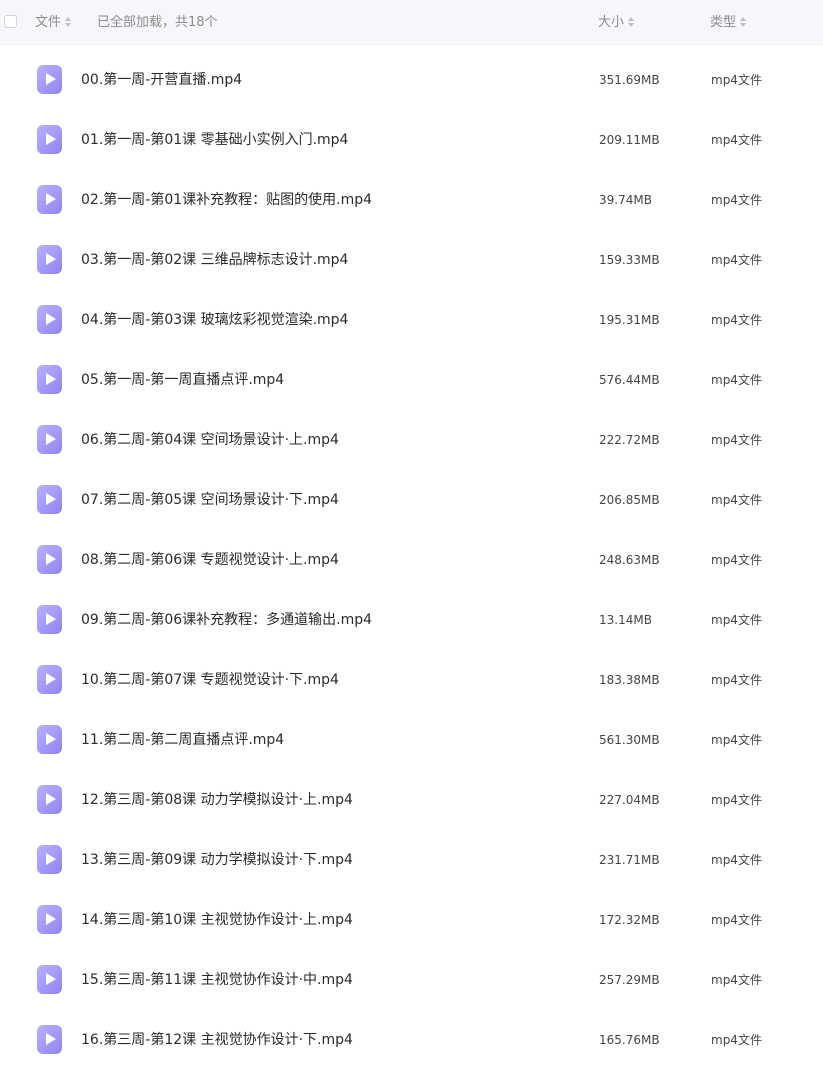  Describe the element at coordinates (182, 380) in the screenshot. I see `file-name: 05.第一周-第一周直播点评.mp4` at that location.